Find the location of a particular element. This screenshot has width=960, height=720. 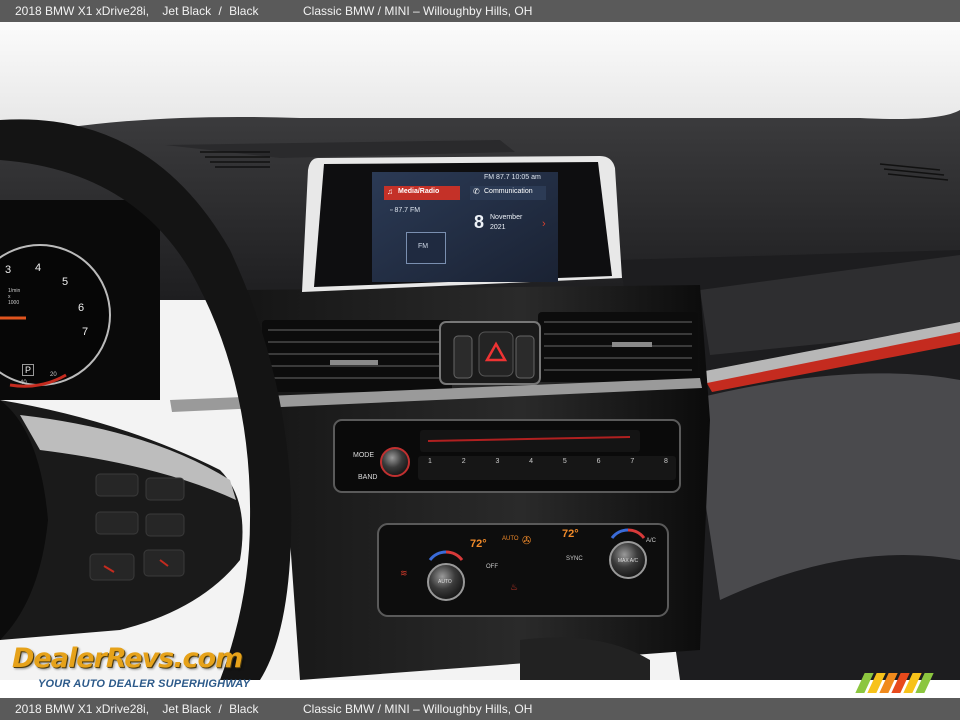

preset-buttons: 1 2 3 4 5 6 7 8 is located at coordinates (548, 465).